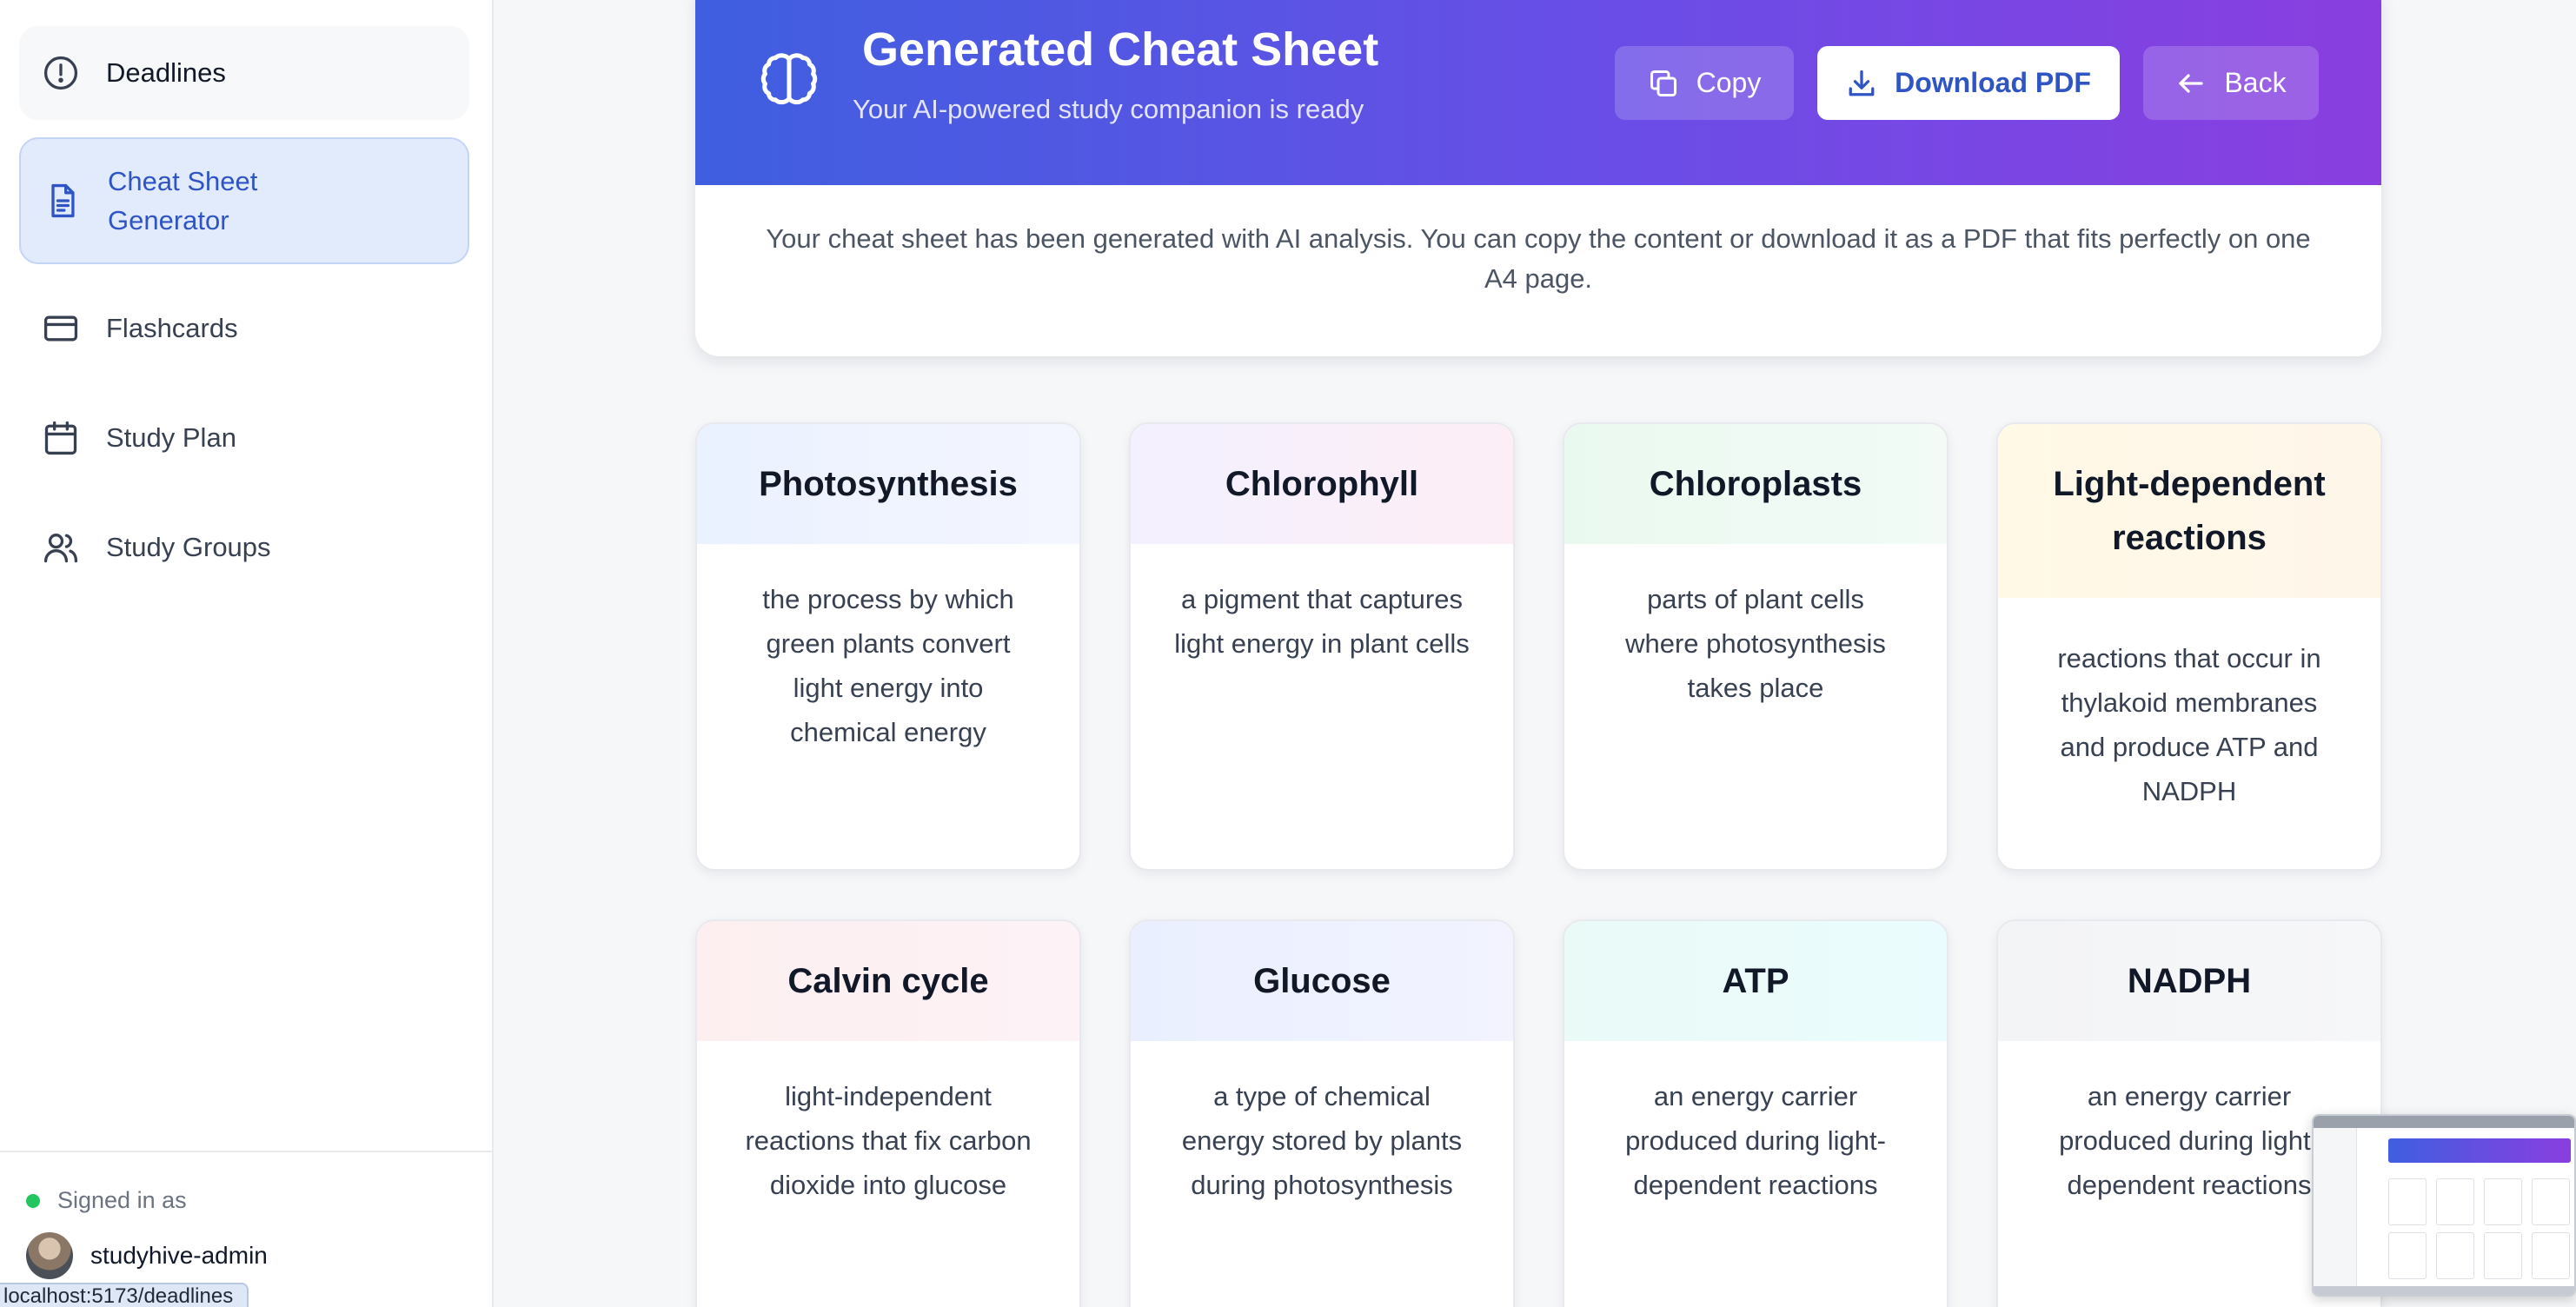 This screenshot has height=1307, width=2576. Describe the element at coordinates (125, 1295) in the screenshot. I see `link-status-url: localhost:5173/deadlines` at that location.